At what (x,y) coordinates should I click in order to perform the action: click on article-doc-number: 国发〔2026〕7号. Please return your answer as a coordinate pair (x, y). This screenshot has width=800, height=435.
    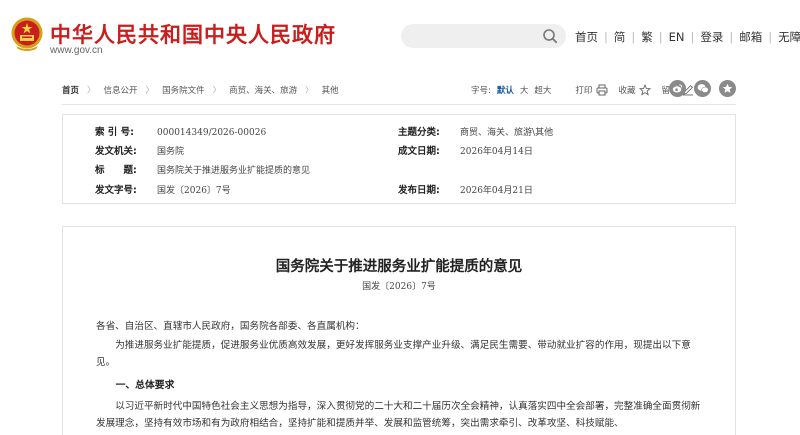
    Looking at the image, I should click on (399, 287).